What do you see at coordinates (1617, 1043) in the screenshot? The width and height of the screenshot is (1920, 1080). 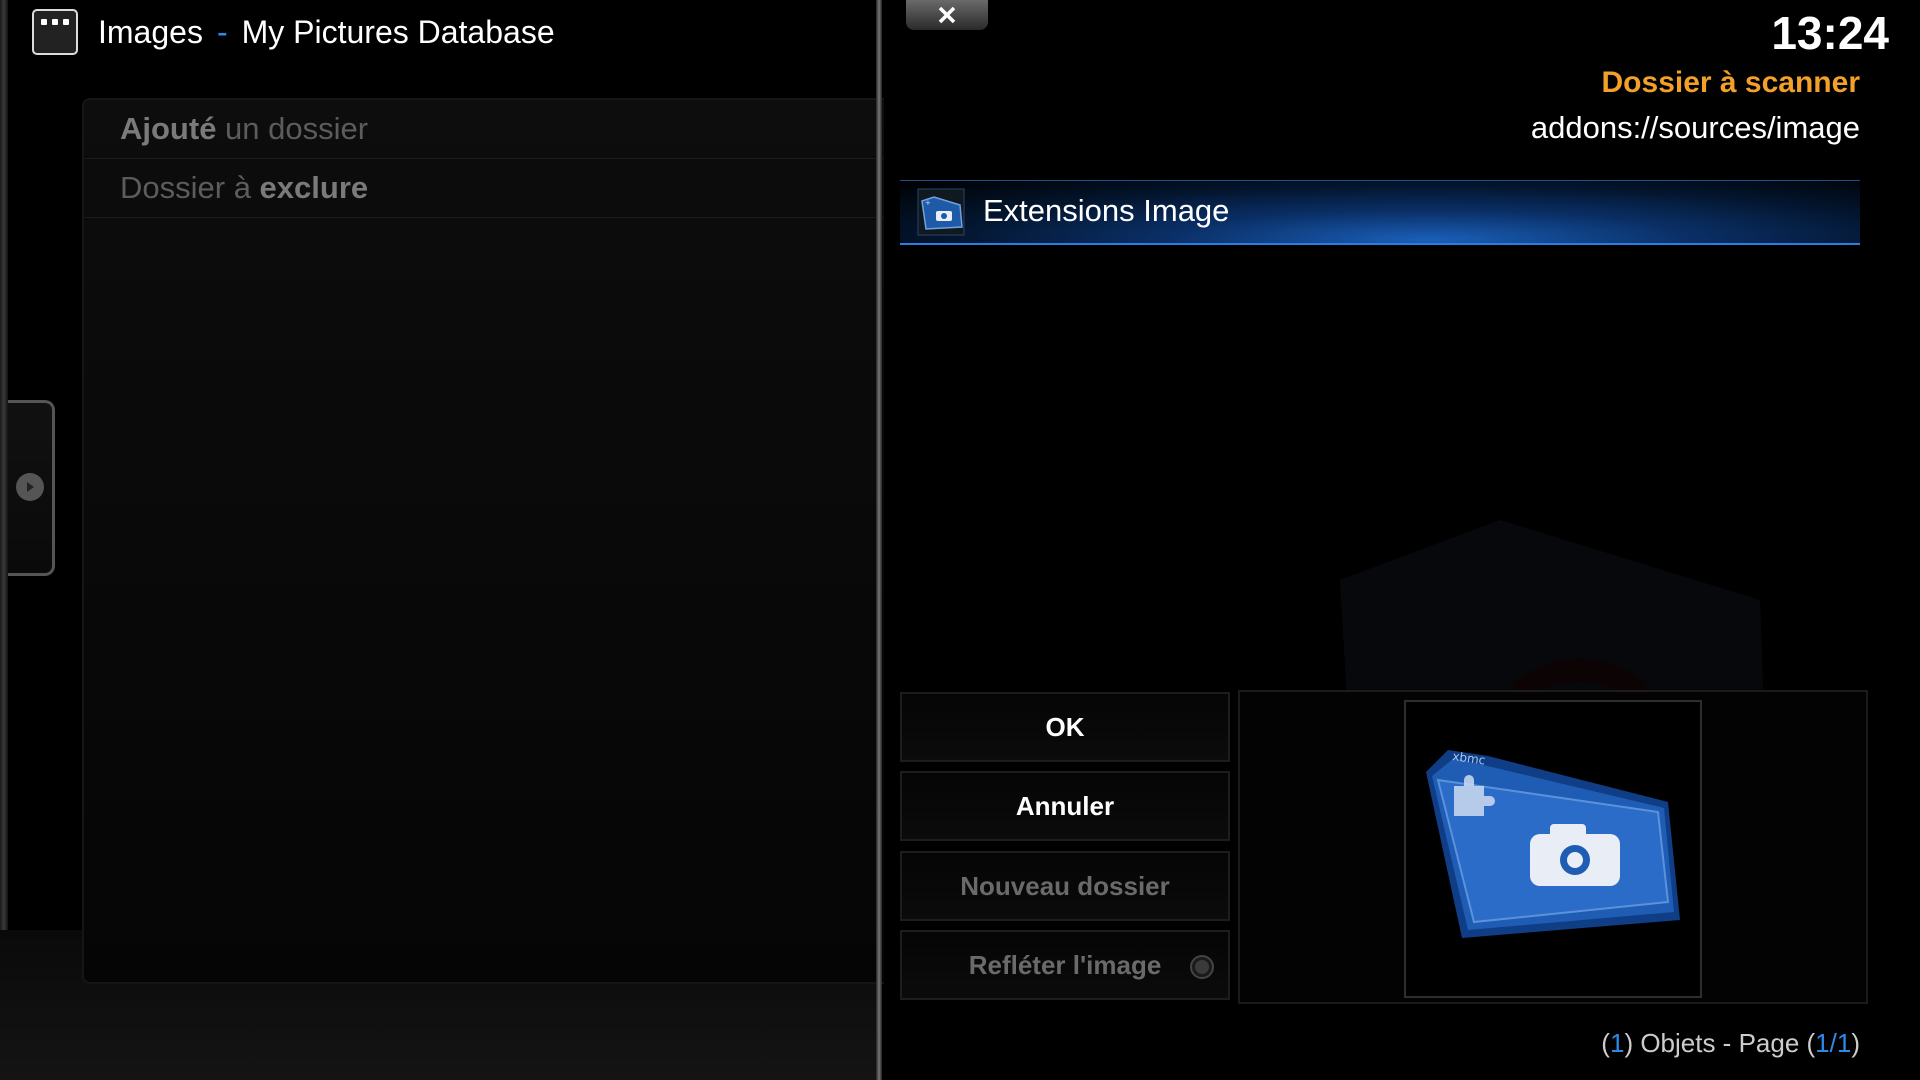 I see `item-count: 1` at bounding box center [1617, 1043].